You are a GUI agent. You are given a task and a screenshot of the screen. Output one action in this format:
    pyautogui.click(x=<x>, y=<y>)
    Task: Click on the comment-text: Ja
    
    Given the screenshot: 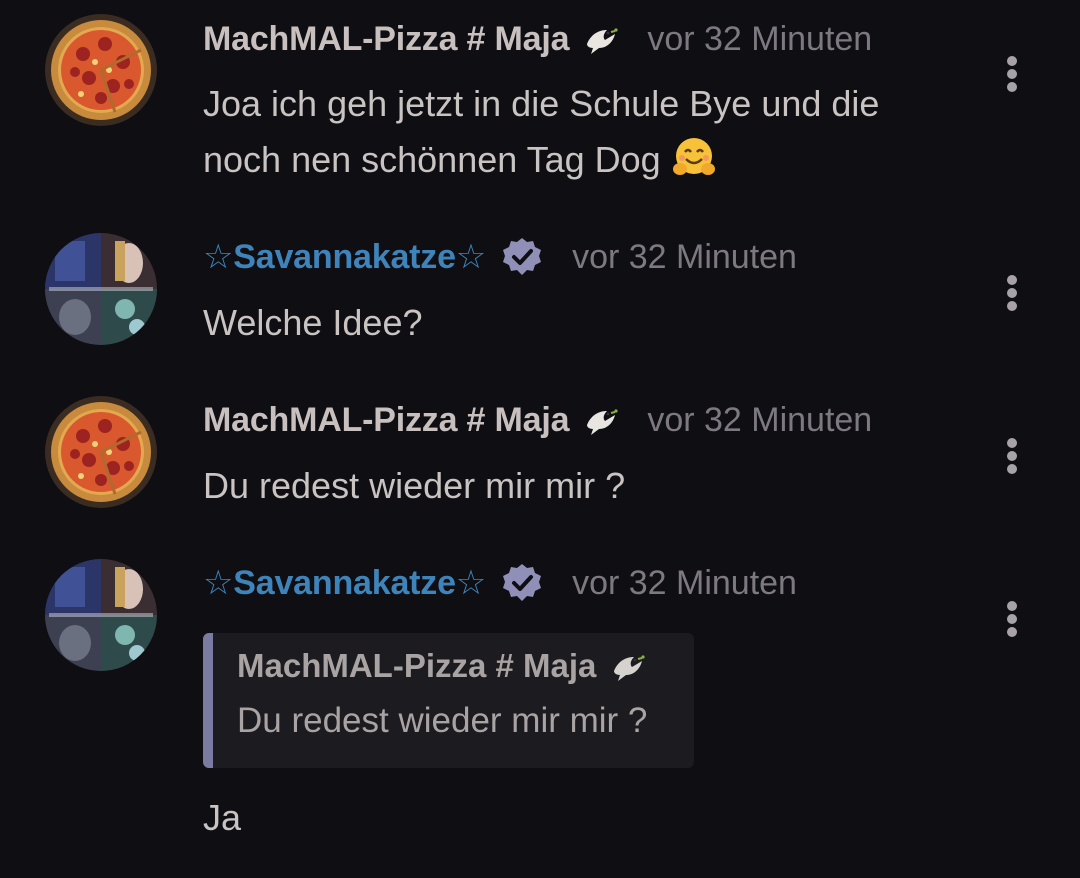 What is the action you would take?
    pyautogui.click(x=222, y=817)
    